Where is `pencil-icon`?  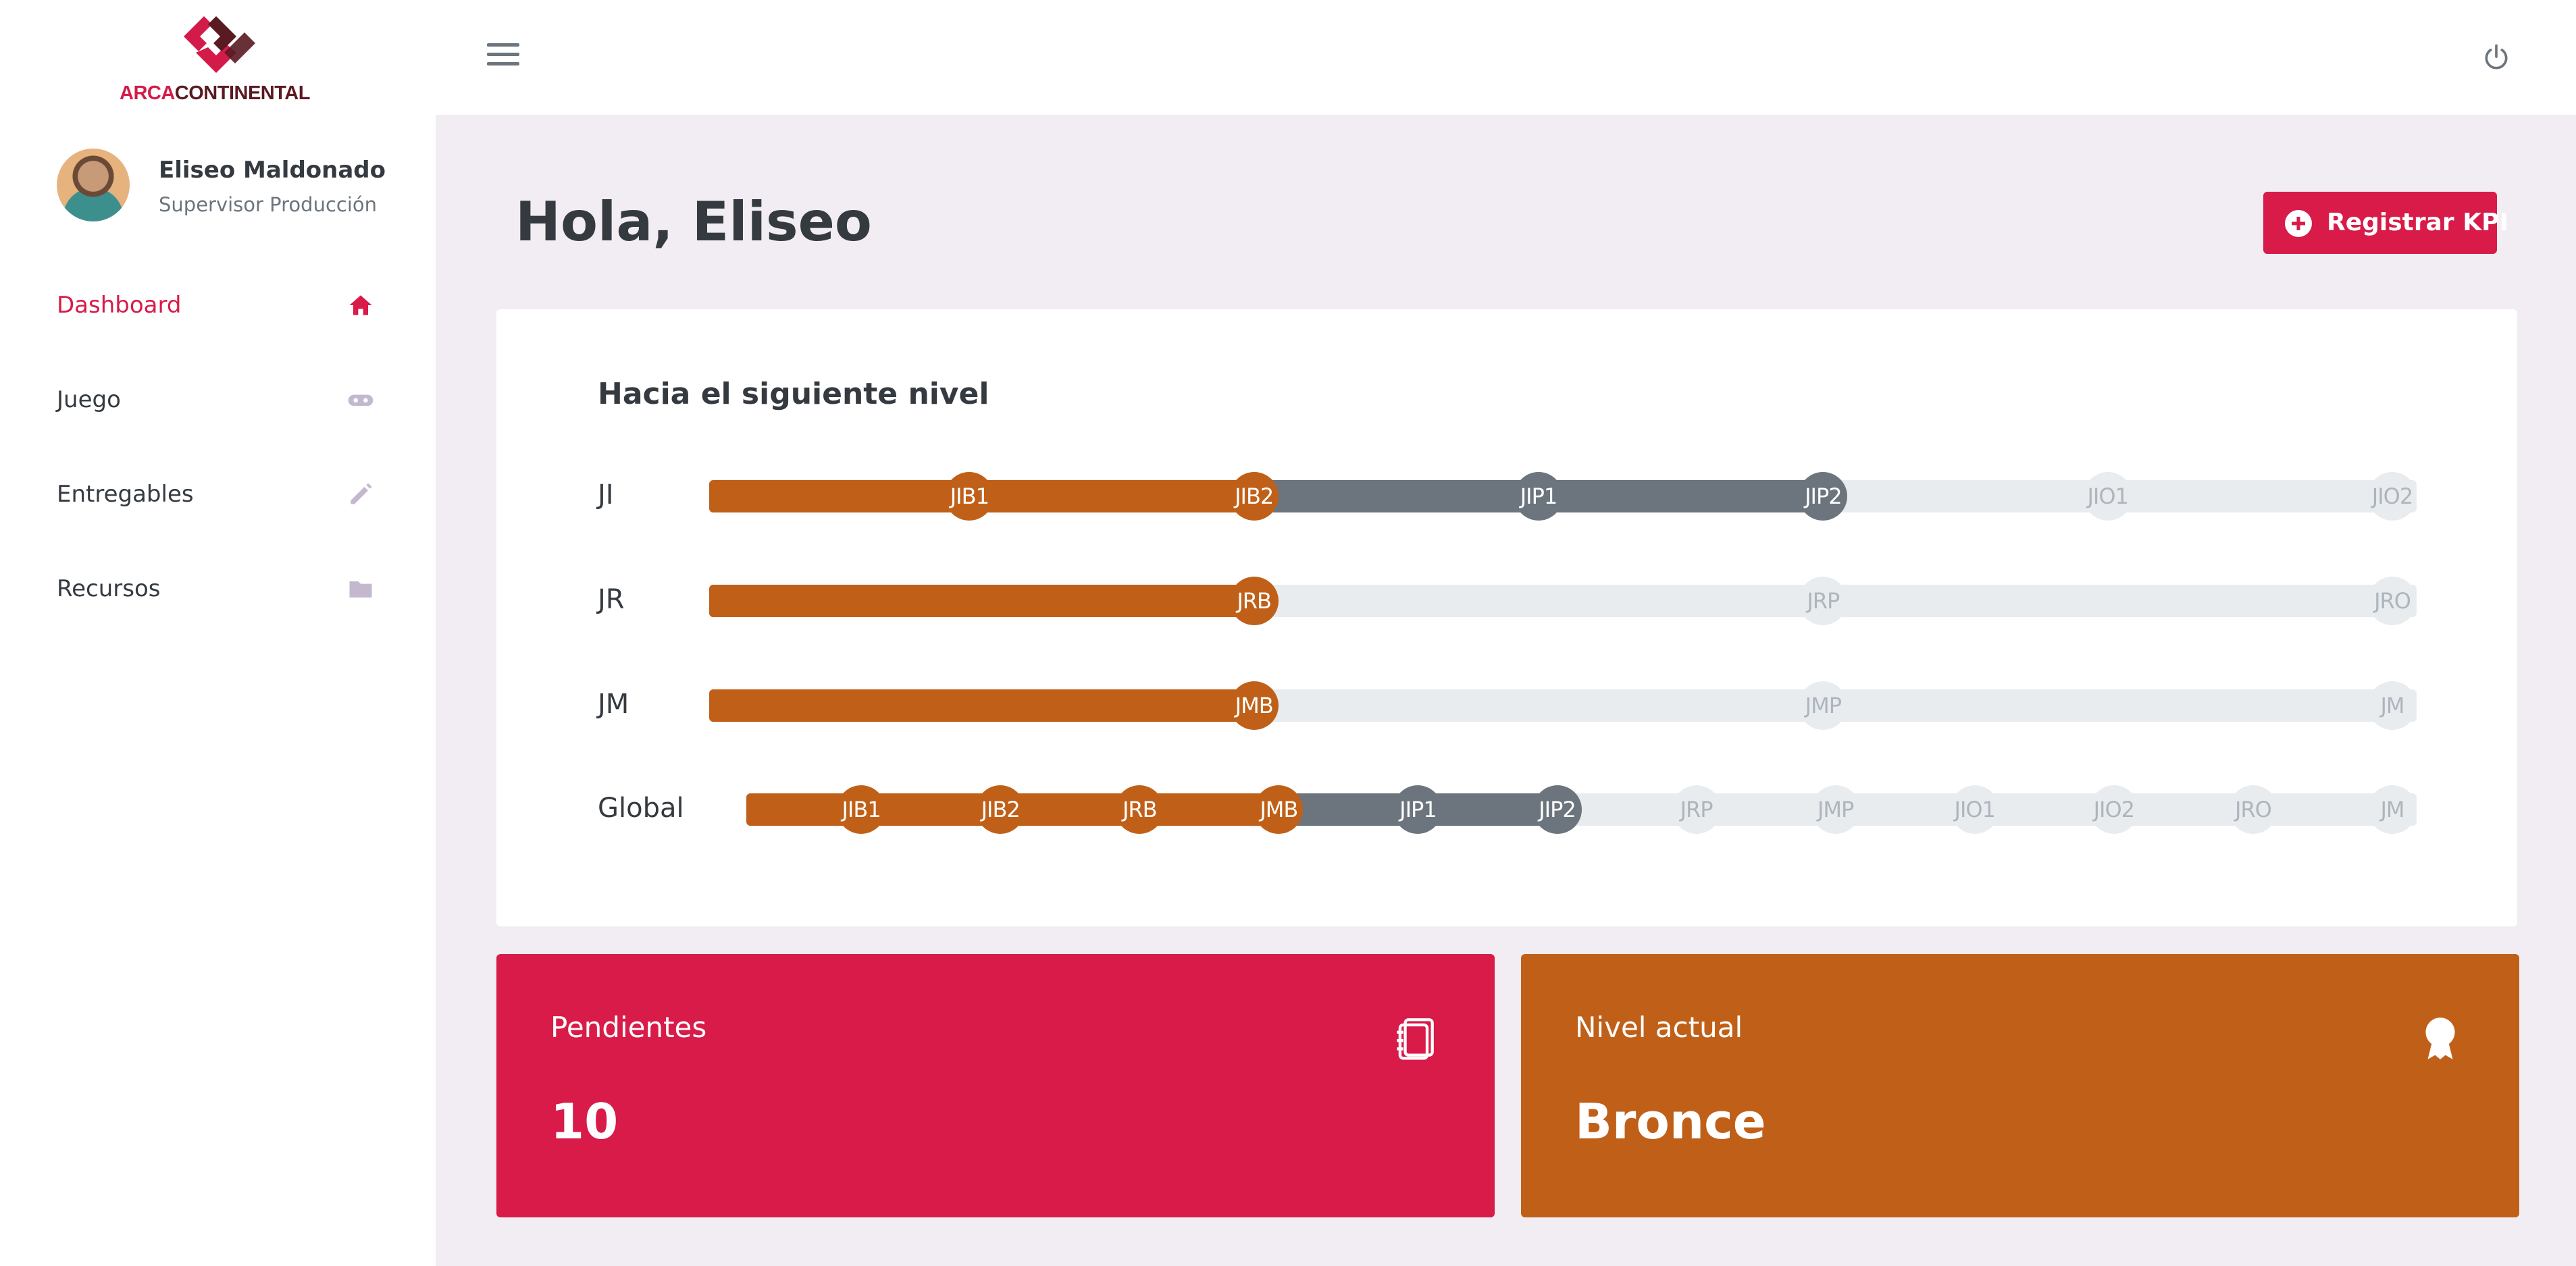 pencil-icon is located at coordinates (361, 493).